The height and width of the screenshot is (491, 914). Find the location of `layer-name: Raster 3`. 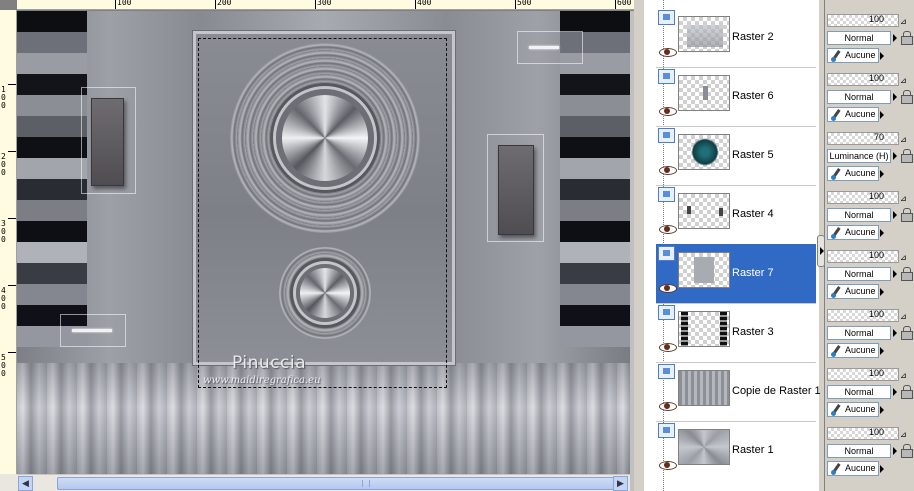

layer-name: Raster 3 is located at coordinates (753, 332).